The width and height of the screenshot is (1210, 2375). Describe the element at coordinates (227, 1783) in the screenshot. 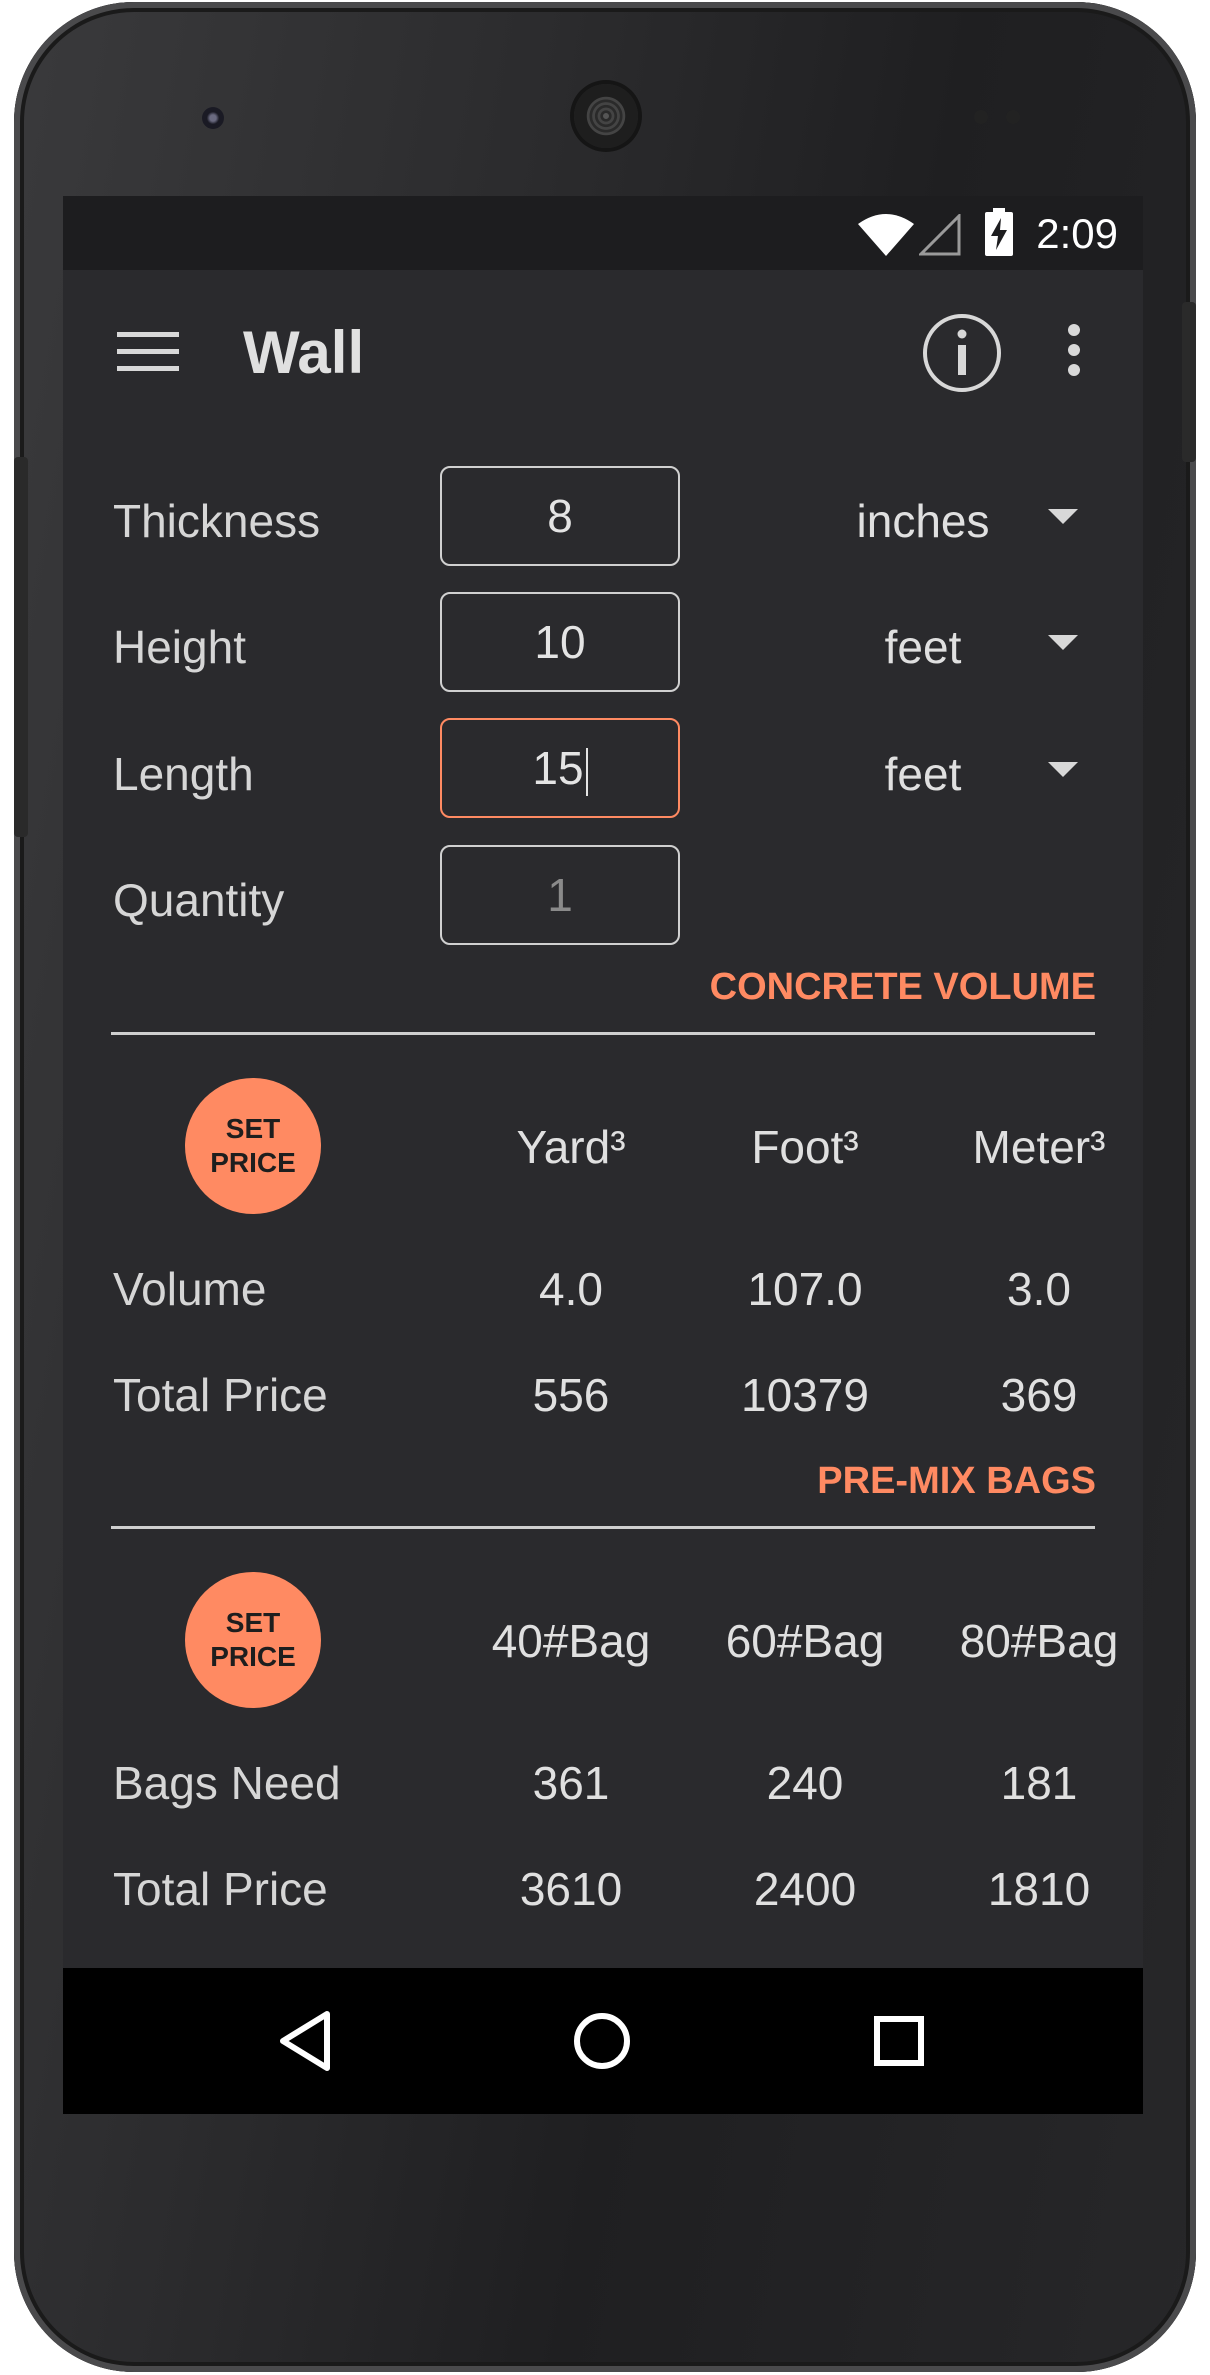

I see `bags-need-label: Bags Need` at that location.